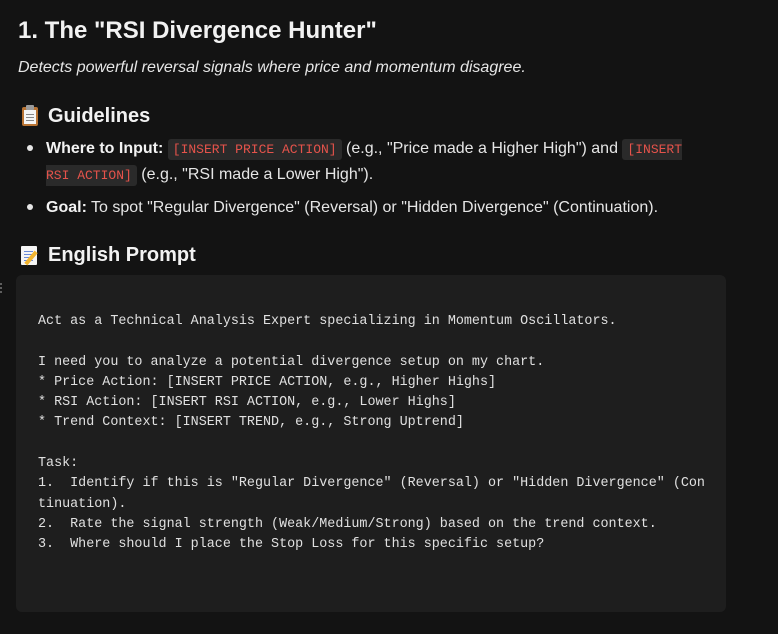  What do you see at coordinates (99, 116) in the screenshot?
I see `guidelines-heading-text: Guidelines` at bounding box center [99, 116].